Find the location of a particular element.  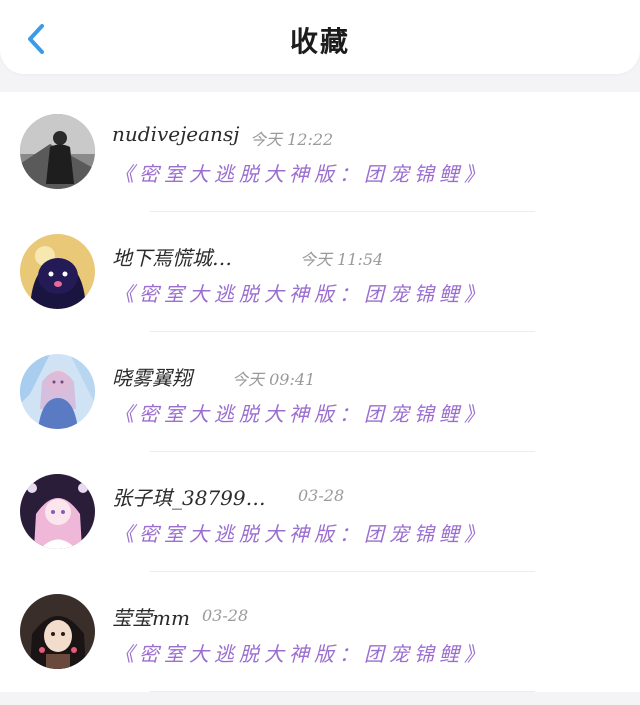

timestamp: 今天 09:41 is located at coordinates (274, 379).